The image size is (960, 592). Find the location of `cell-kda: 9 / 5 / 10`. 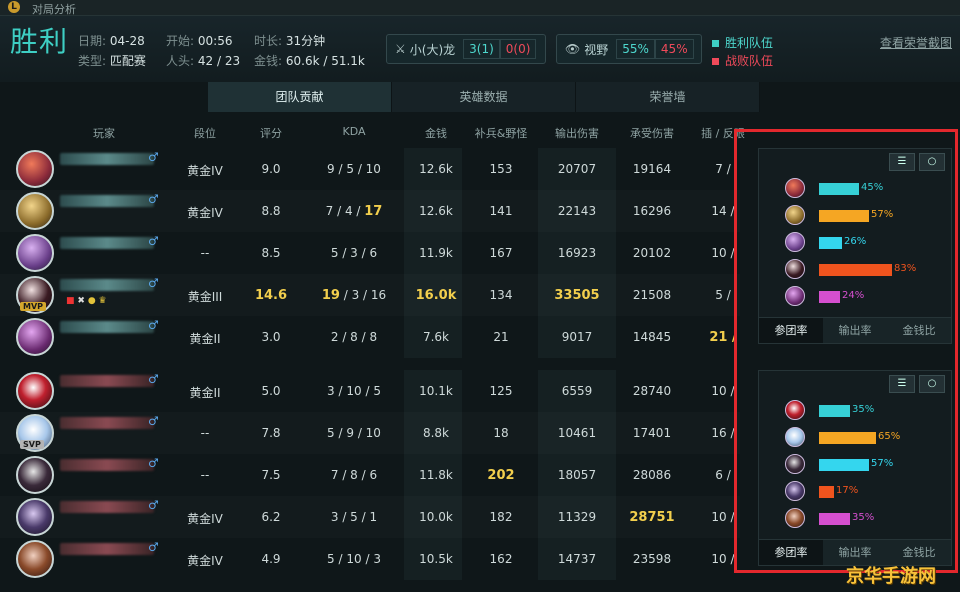

cell-kda: 9 / 5 / 10 is located at coordinates (354, 169).